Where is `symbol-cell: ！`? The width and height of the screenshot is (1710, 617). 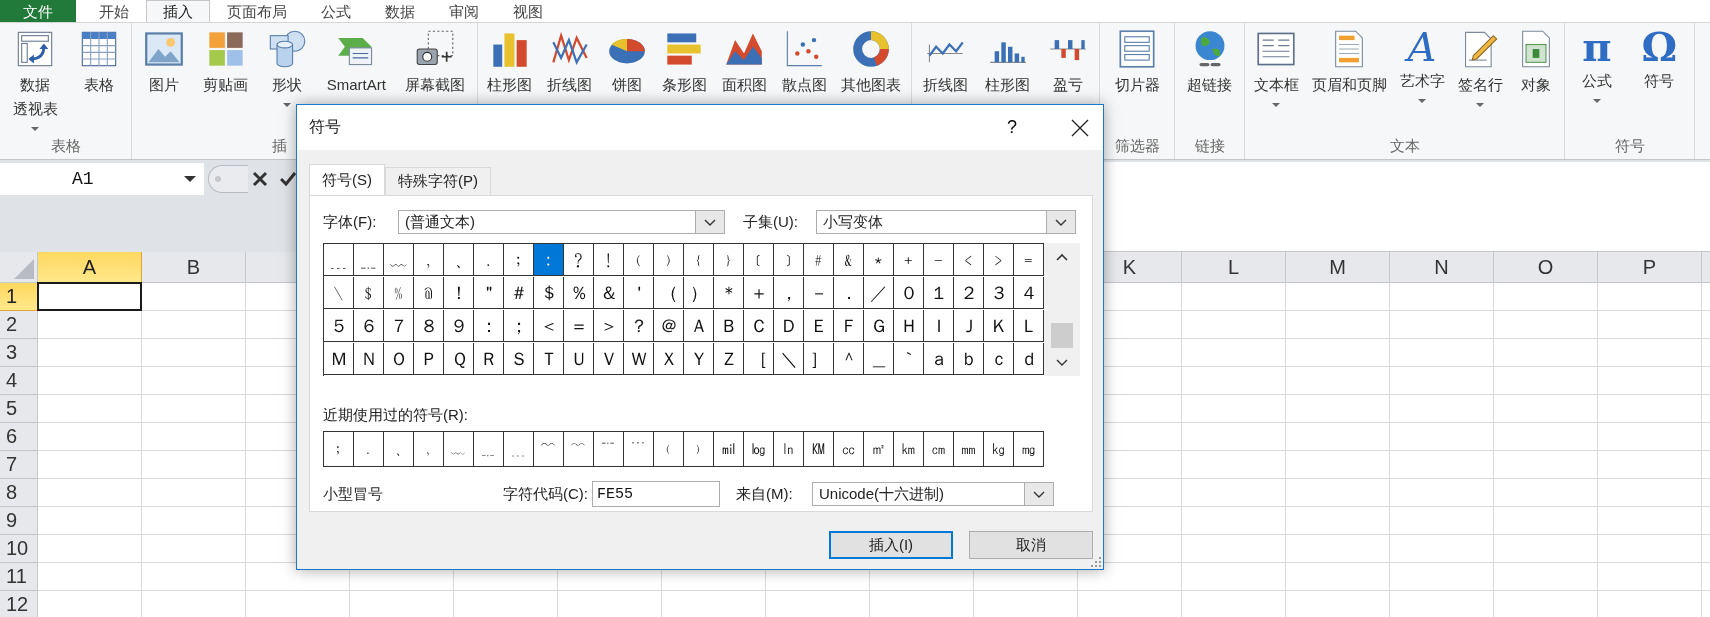
symbol-cell: ！ is located at coordinates (459, 293).